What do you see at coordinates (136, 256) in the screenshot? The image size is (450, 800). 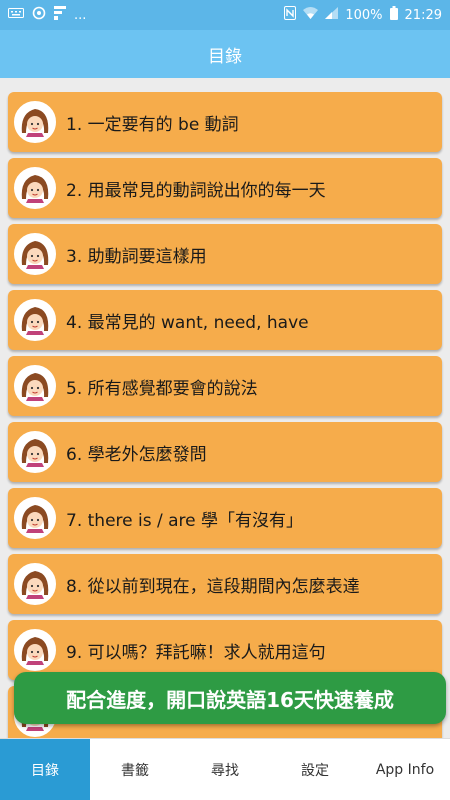 I see `chapter-label: 3. 助動詞要這樣用` at bounding box center [136, 256].